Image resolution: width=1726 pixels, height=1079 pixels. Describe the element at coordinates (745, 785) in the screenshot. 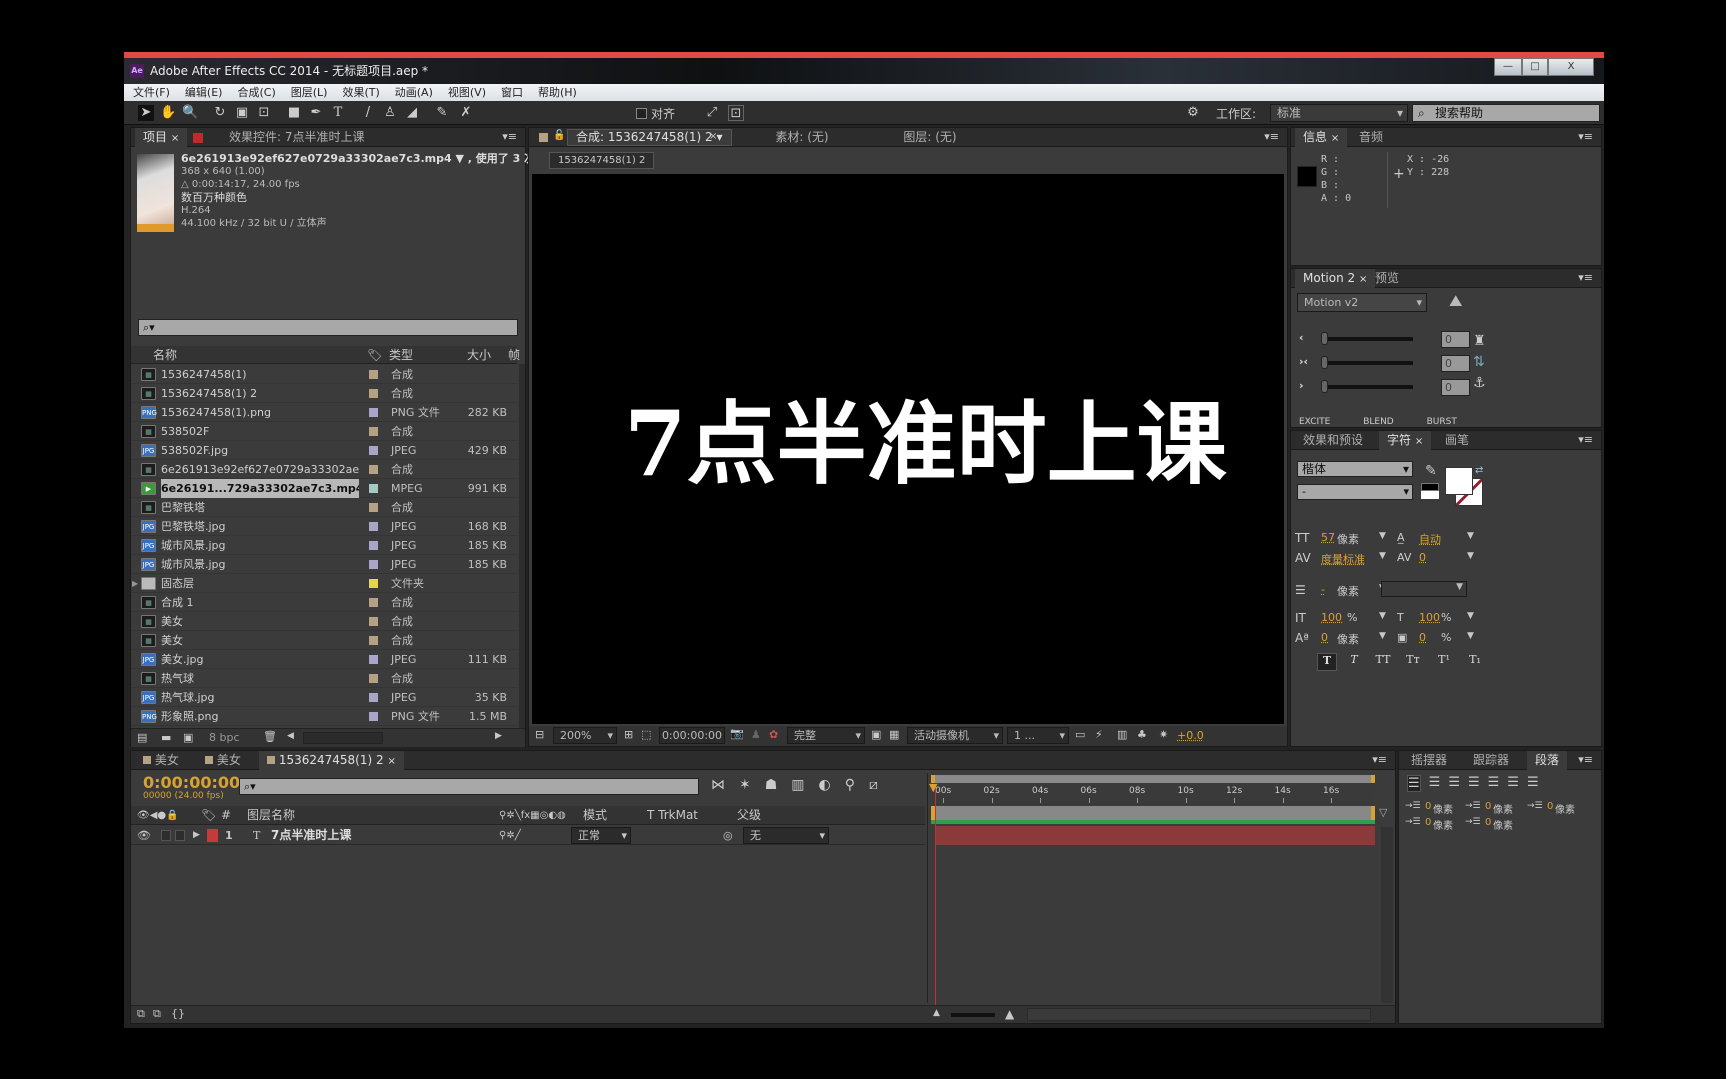

I see `draft-3d-icon: ✶` at that location.